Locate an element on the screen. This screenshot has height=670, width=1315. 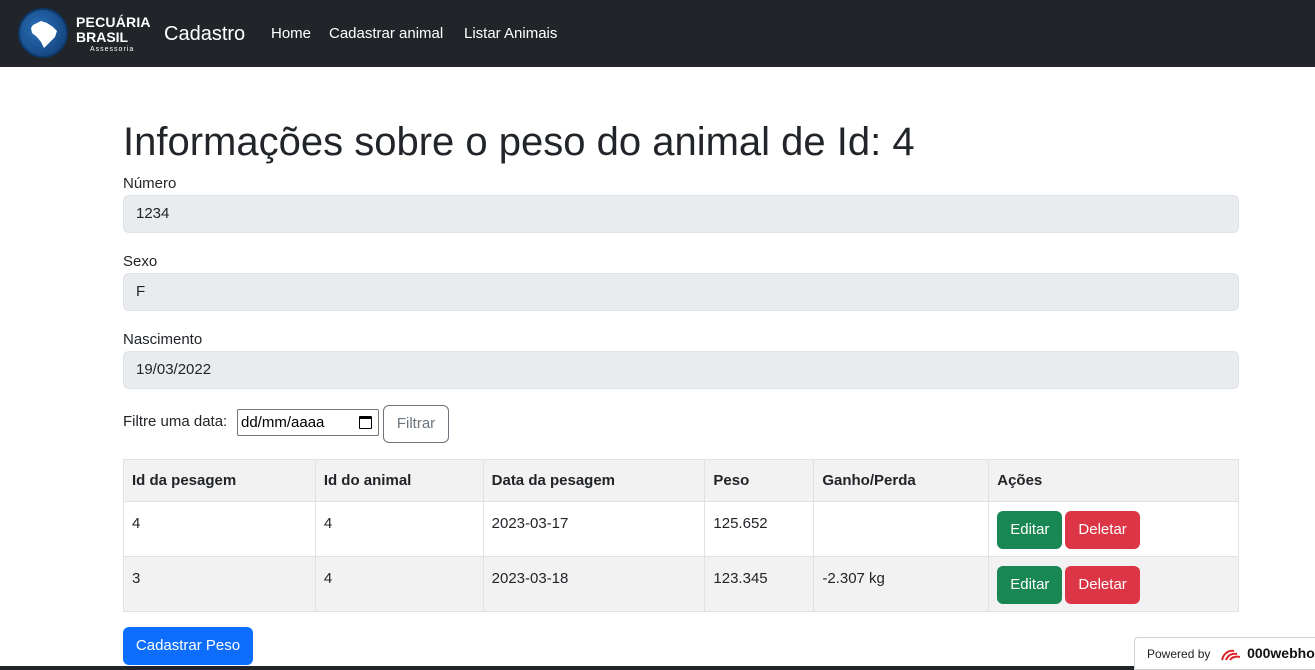
nav-listar-animais: Listar Animais is located at coordinates (510, 34).